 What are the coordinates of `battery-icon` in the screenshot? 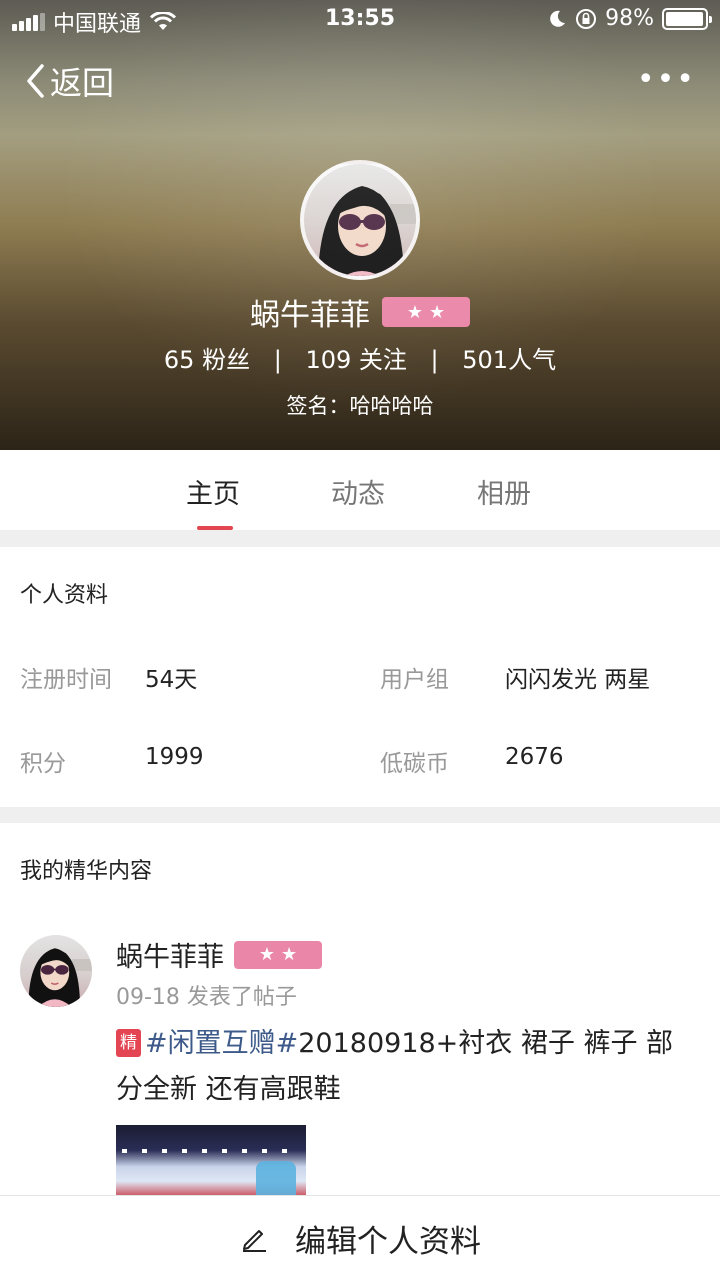 It's located at (687, 18).